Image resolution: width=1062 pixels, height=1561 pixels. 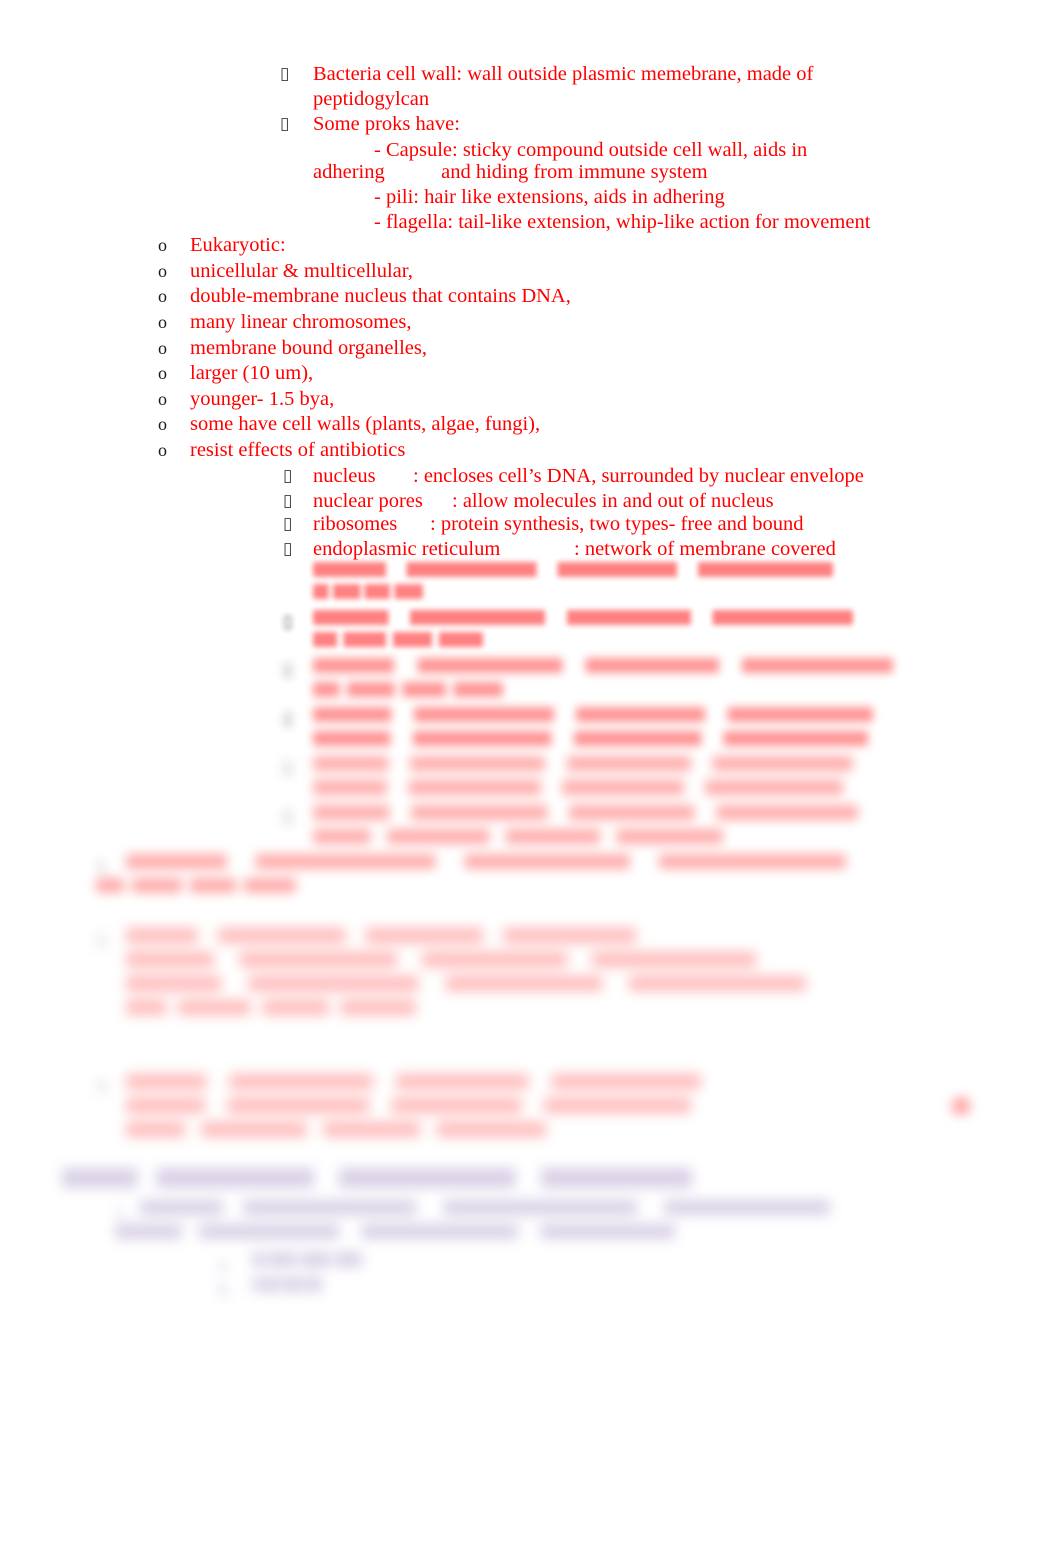 I want to click on euk-bullet-label: membrane bound organelles,, so click(x=309, y=348).